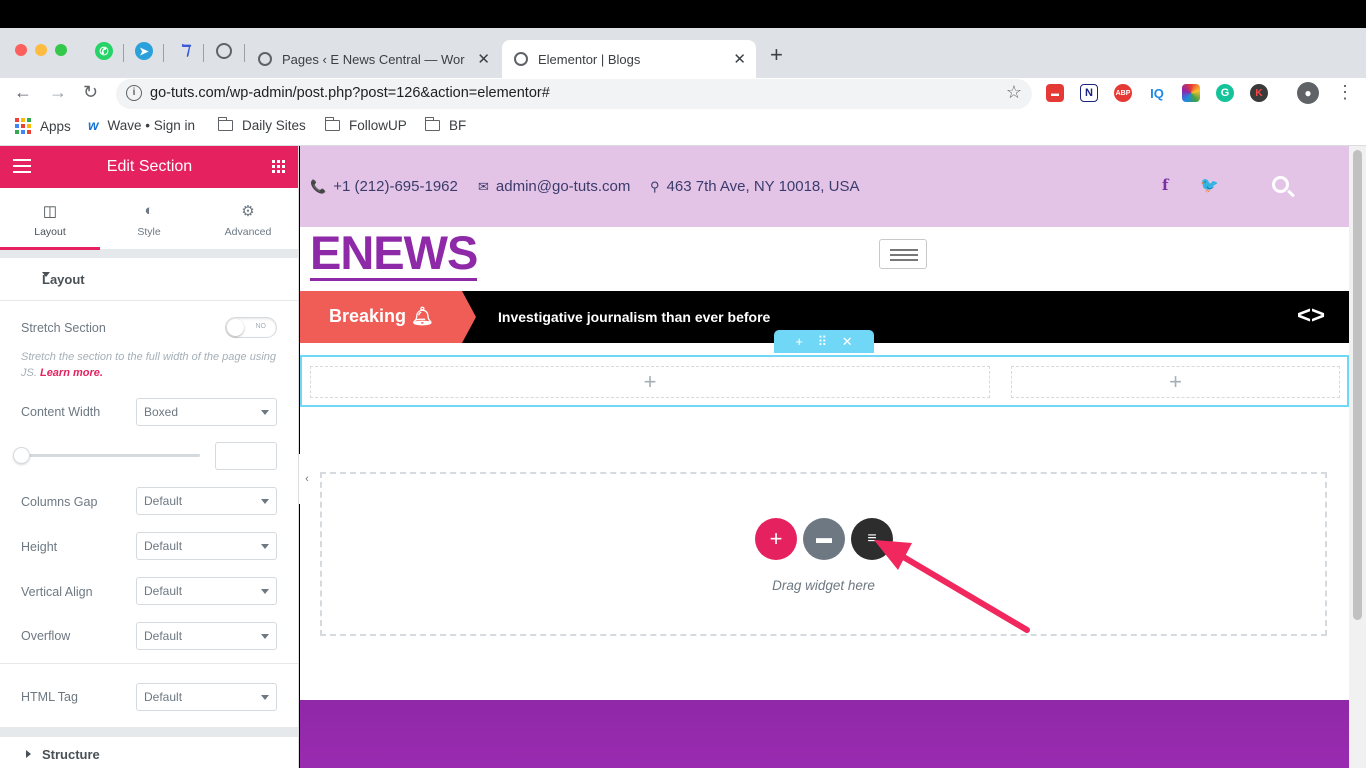  Describe the element at coordinates (368, 316) in the screenshot. I see `breaking-label-text: Breaking` at that location.